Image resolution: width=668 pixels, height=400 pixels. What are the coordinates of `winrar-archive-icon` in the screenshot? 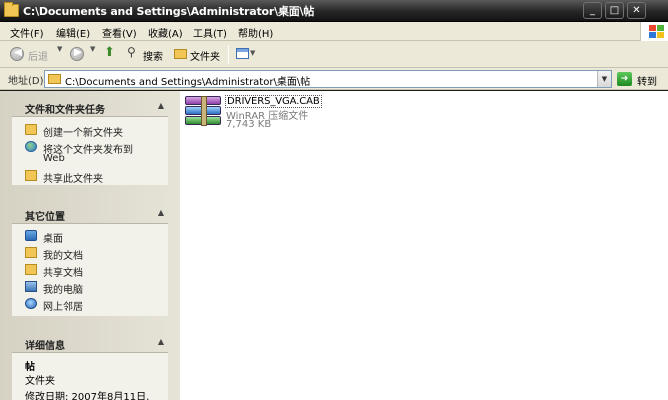 It's located at (203, 111).